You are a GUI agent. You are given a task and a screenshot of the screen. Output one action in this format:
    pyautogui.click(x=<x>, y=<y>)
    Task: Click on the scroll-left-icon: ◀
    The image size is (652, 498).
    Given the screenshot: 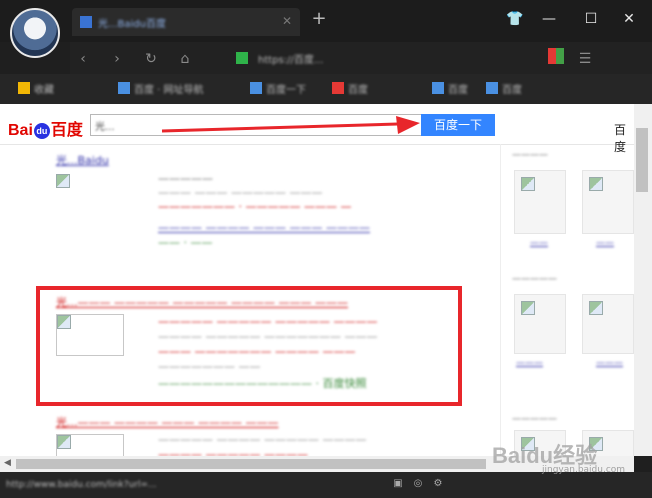 What is the action you would take?
    pyautogui.click(x=7, y=463)
    